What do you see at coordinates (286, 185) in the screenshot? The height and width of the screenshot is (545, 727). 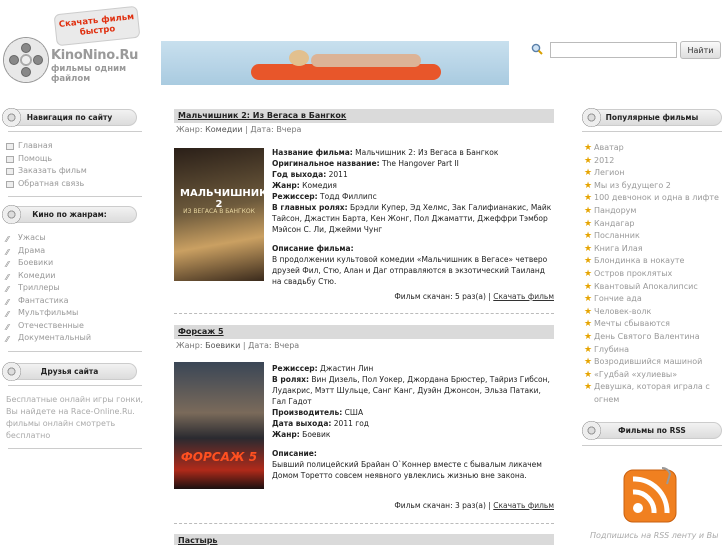 I see `field-label: Жанр:` at bounding box center [286, 185].